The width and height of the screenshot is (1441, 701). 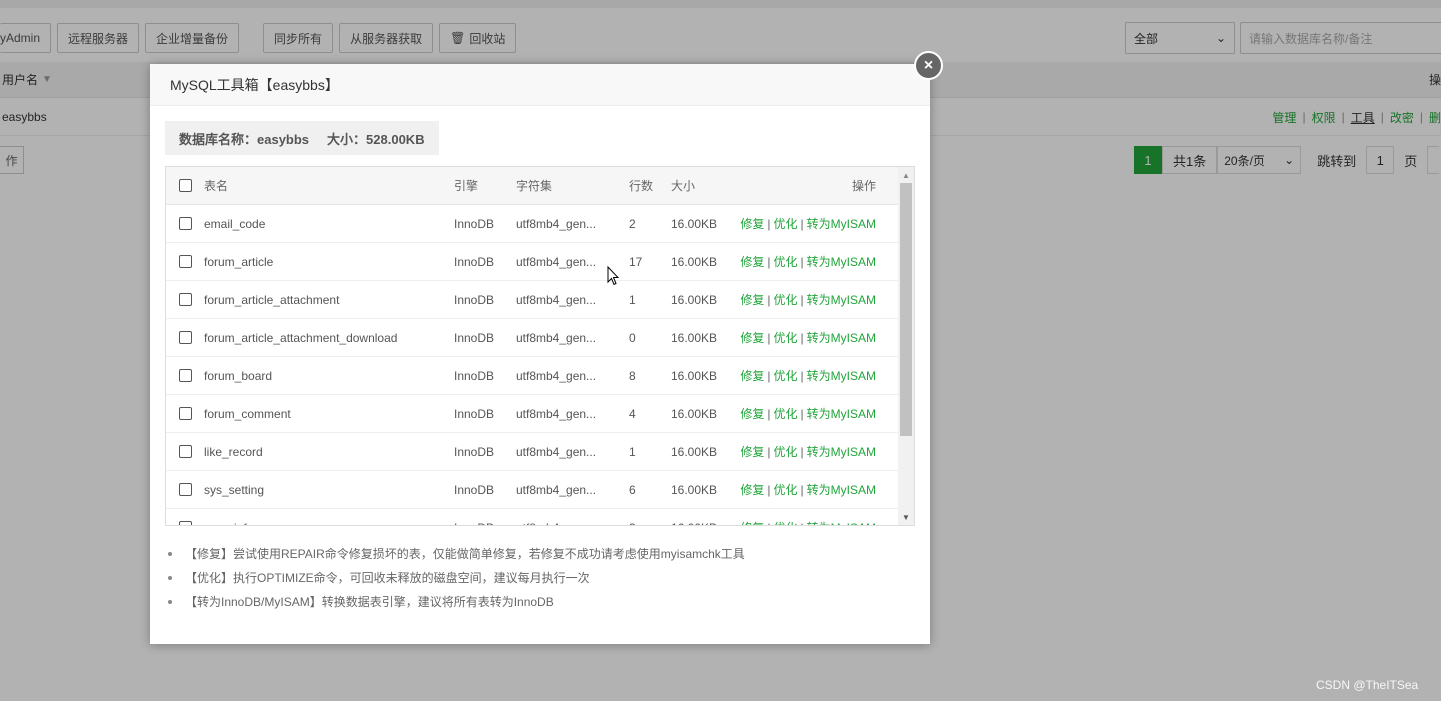 What do you see at coordinates (233, 451) in the screenshot?
I see `table-name: like_record` at bounding box center [233, 451].